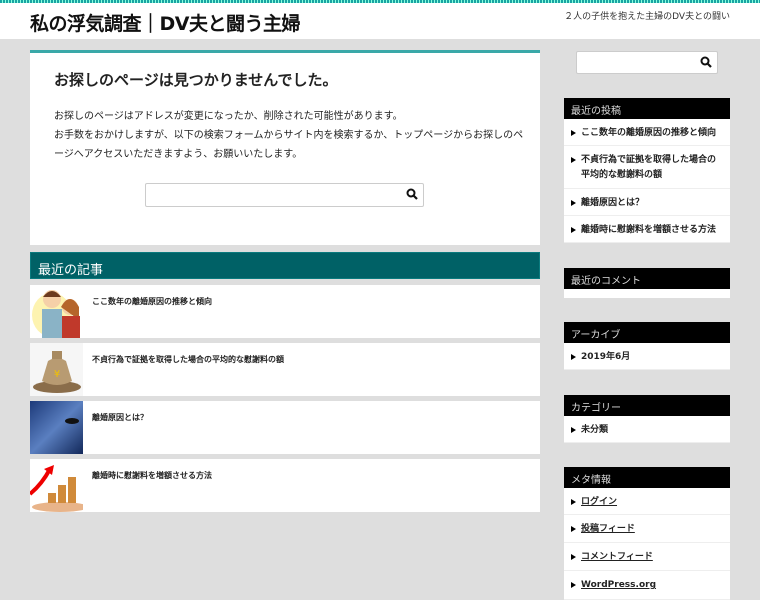 The height and width of the screenshot is (600, 760). Describe the element at coordinates (56, 427) in the screenshot. I see `ring-thumbnail` at that location.